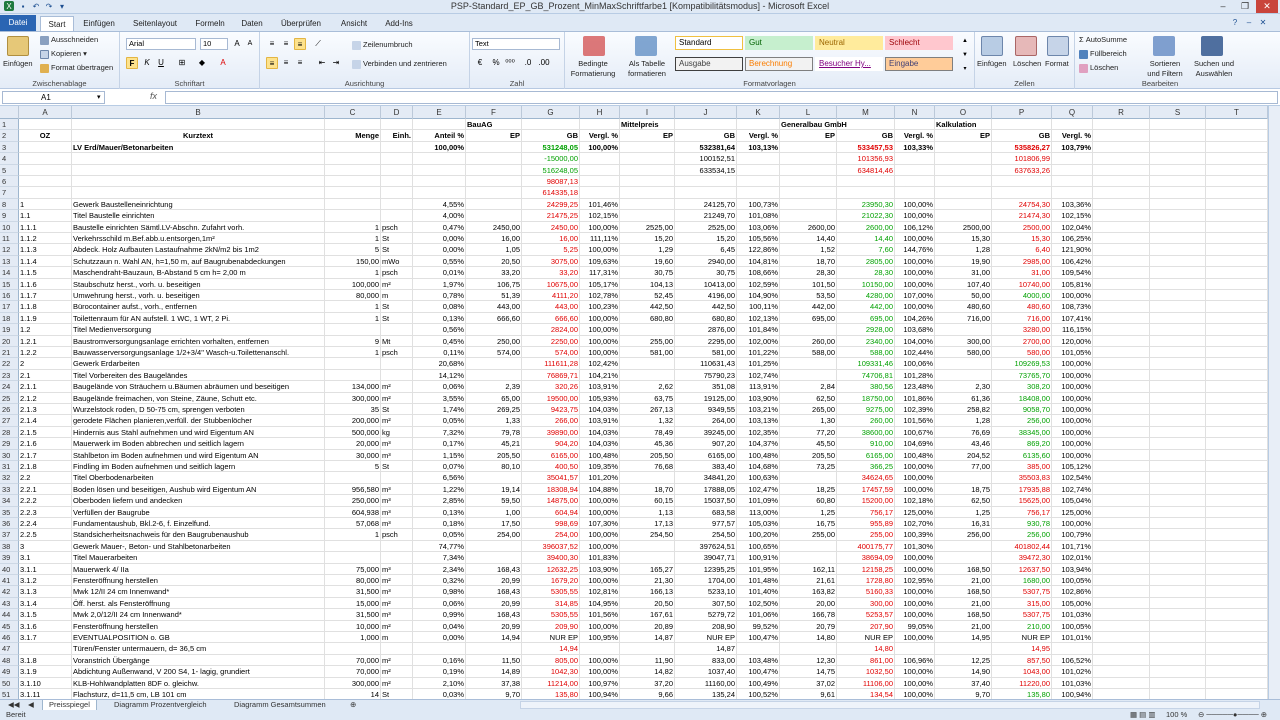 The image size is (1280, 720). Describe the element at coordinates (706, 649) in the screenshot. I see `cell-J47: 14,87` at that location.